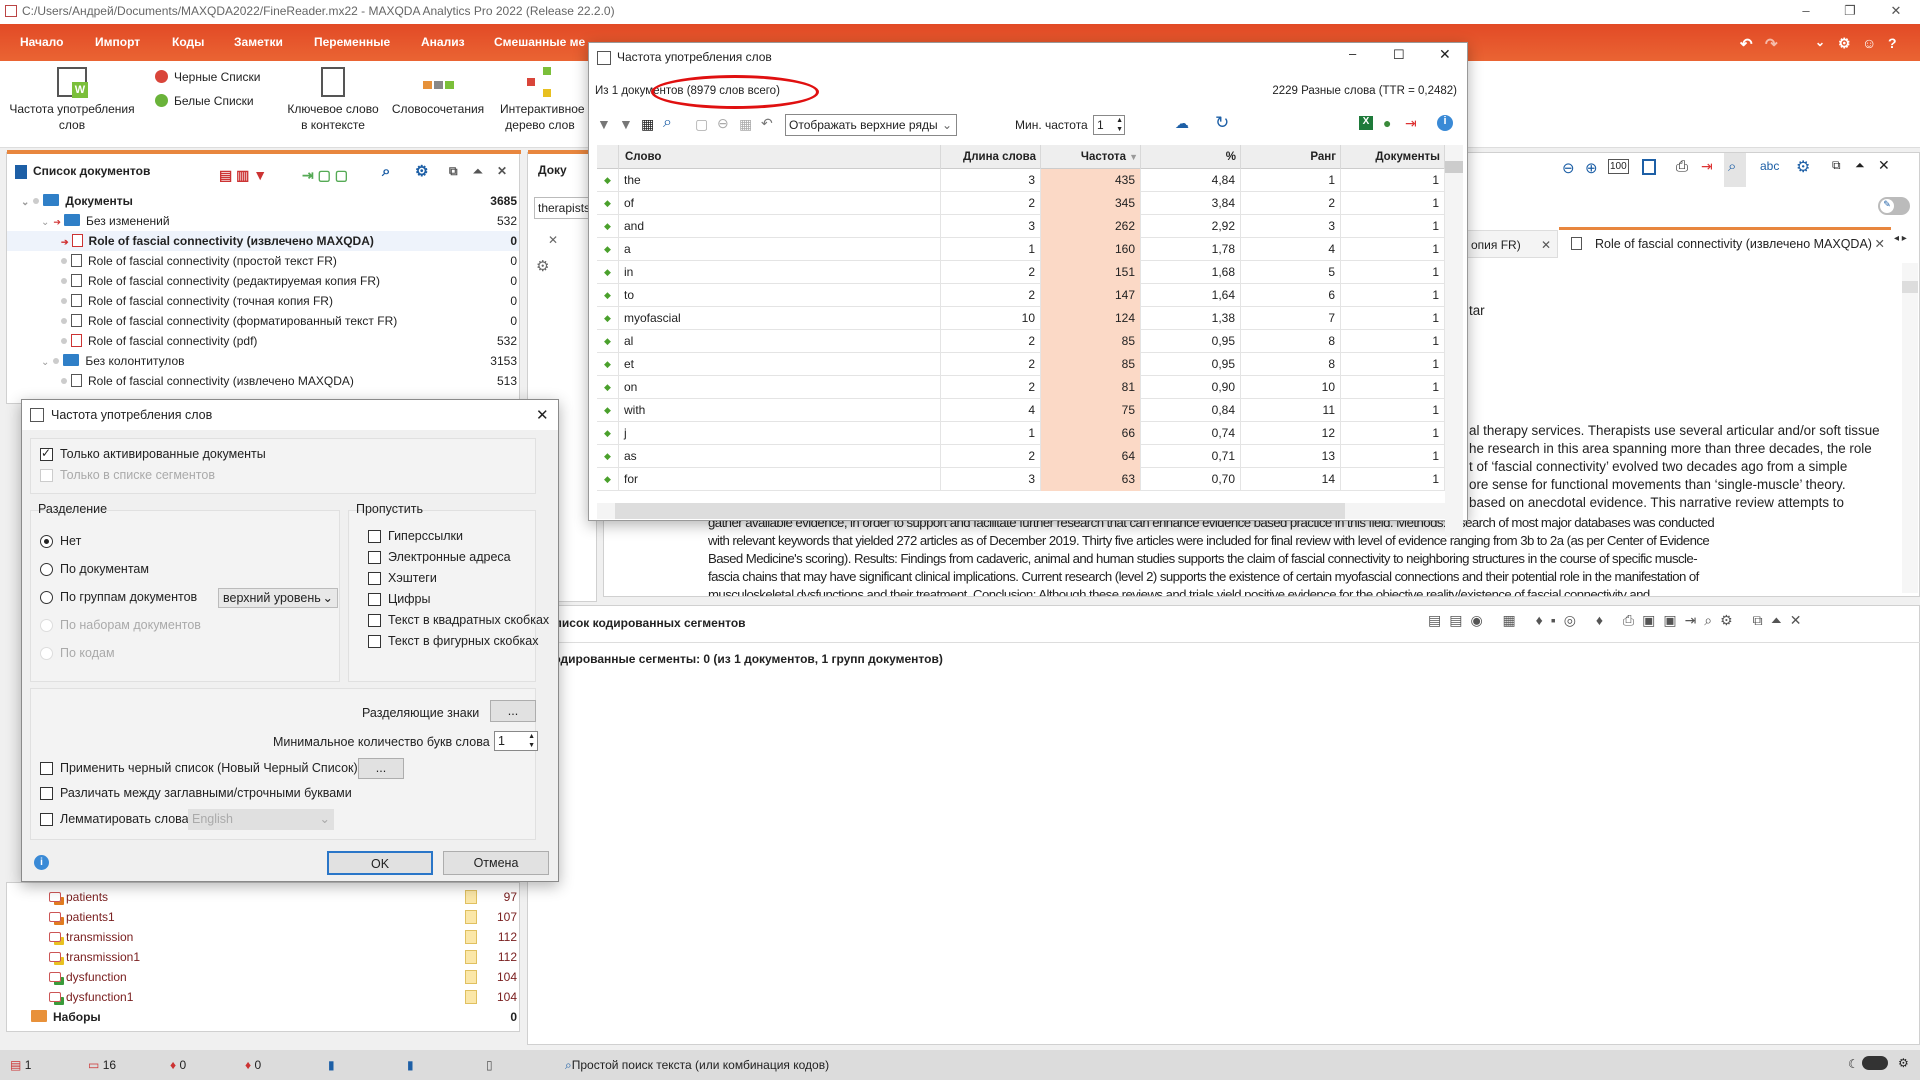  Describe the element at coordinates (46, 475) in the screenshot. I see `only-segments-checkbox` at that location.